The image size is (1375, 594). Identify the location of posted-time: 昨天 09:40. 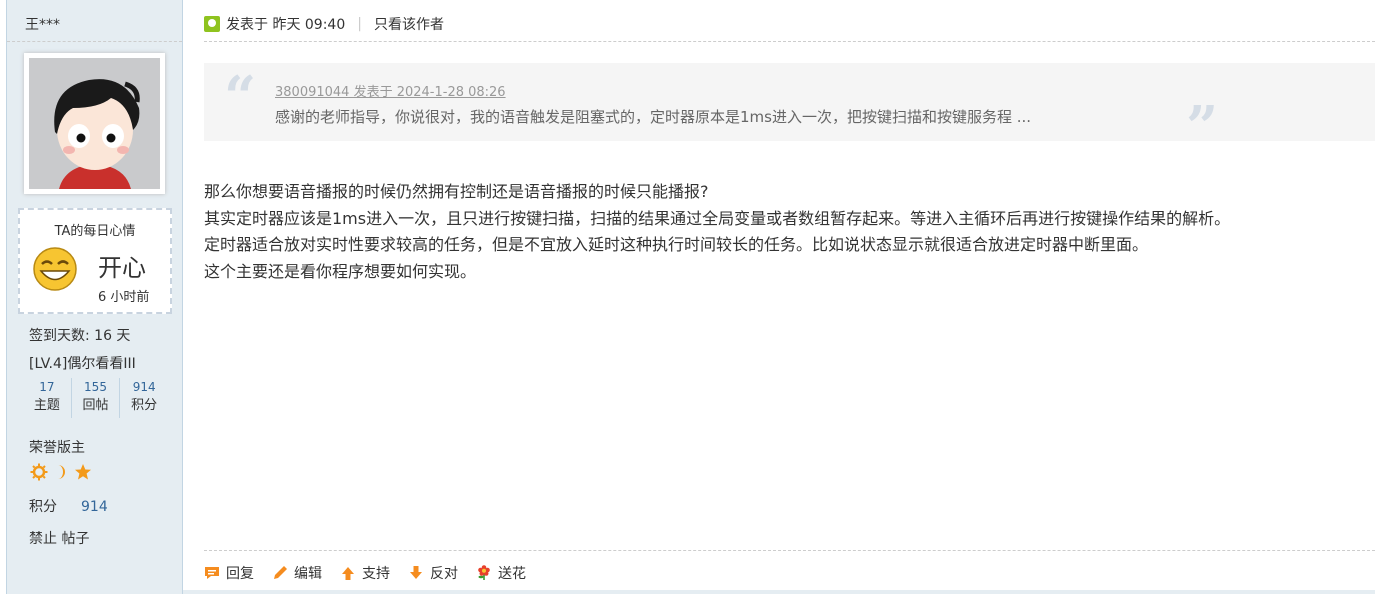
(309, 25).